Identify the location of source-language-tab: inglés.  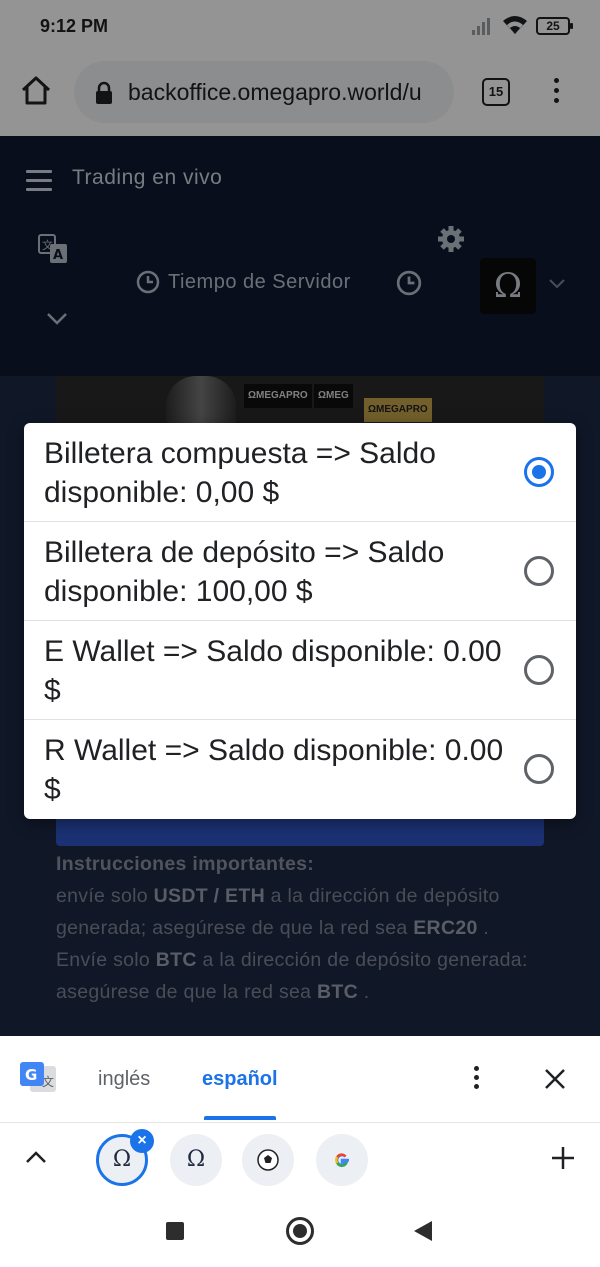
(124, 1079).